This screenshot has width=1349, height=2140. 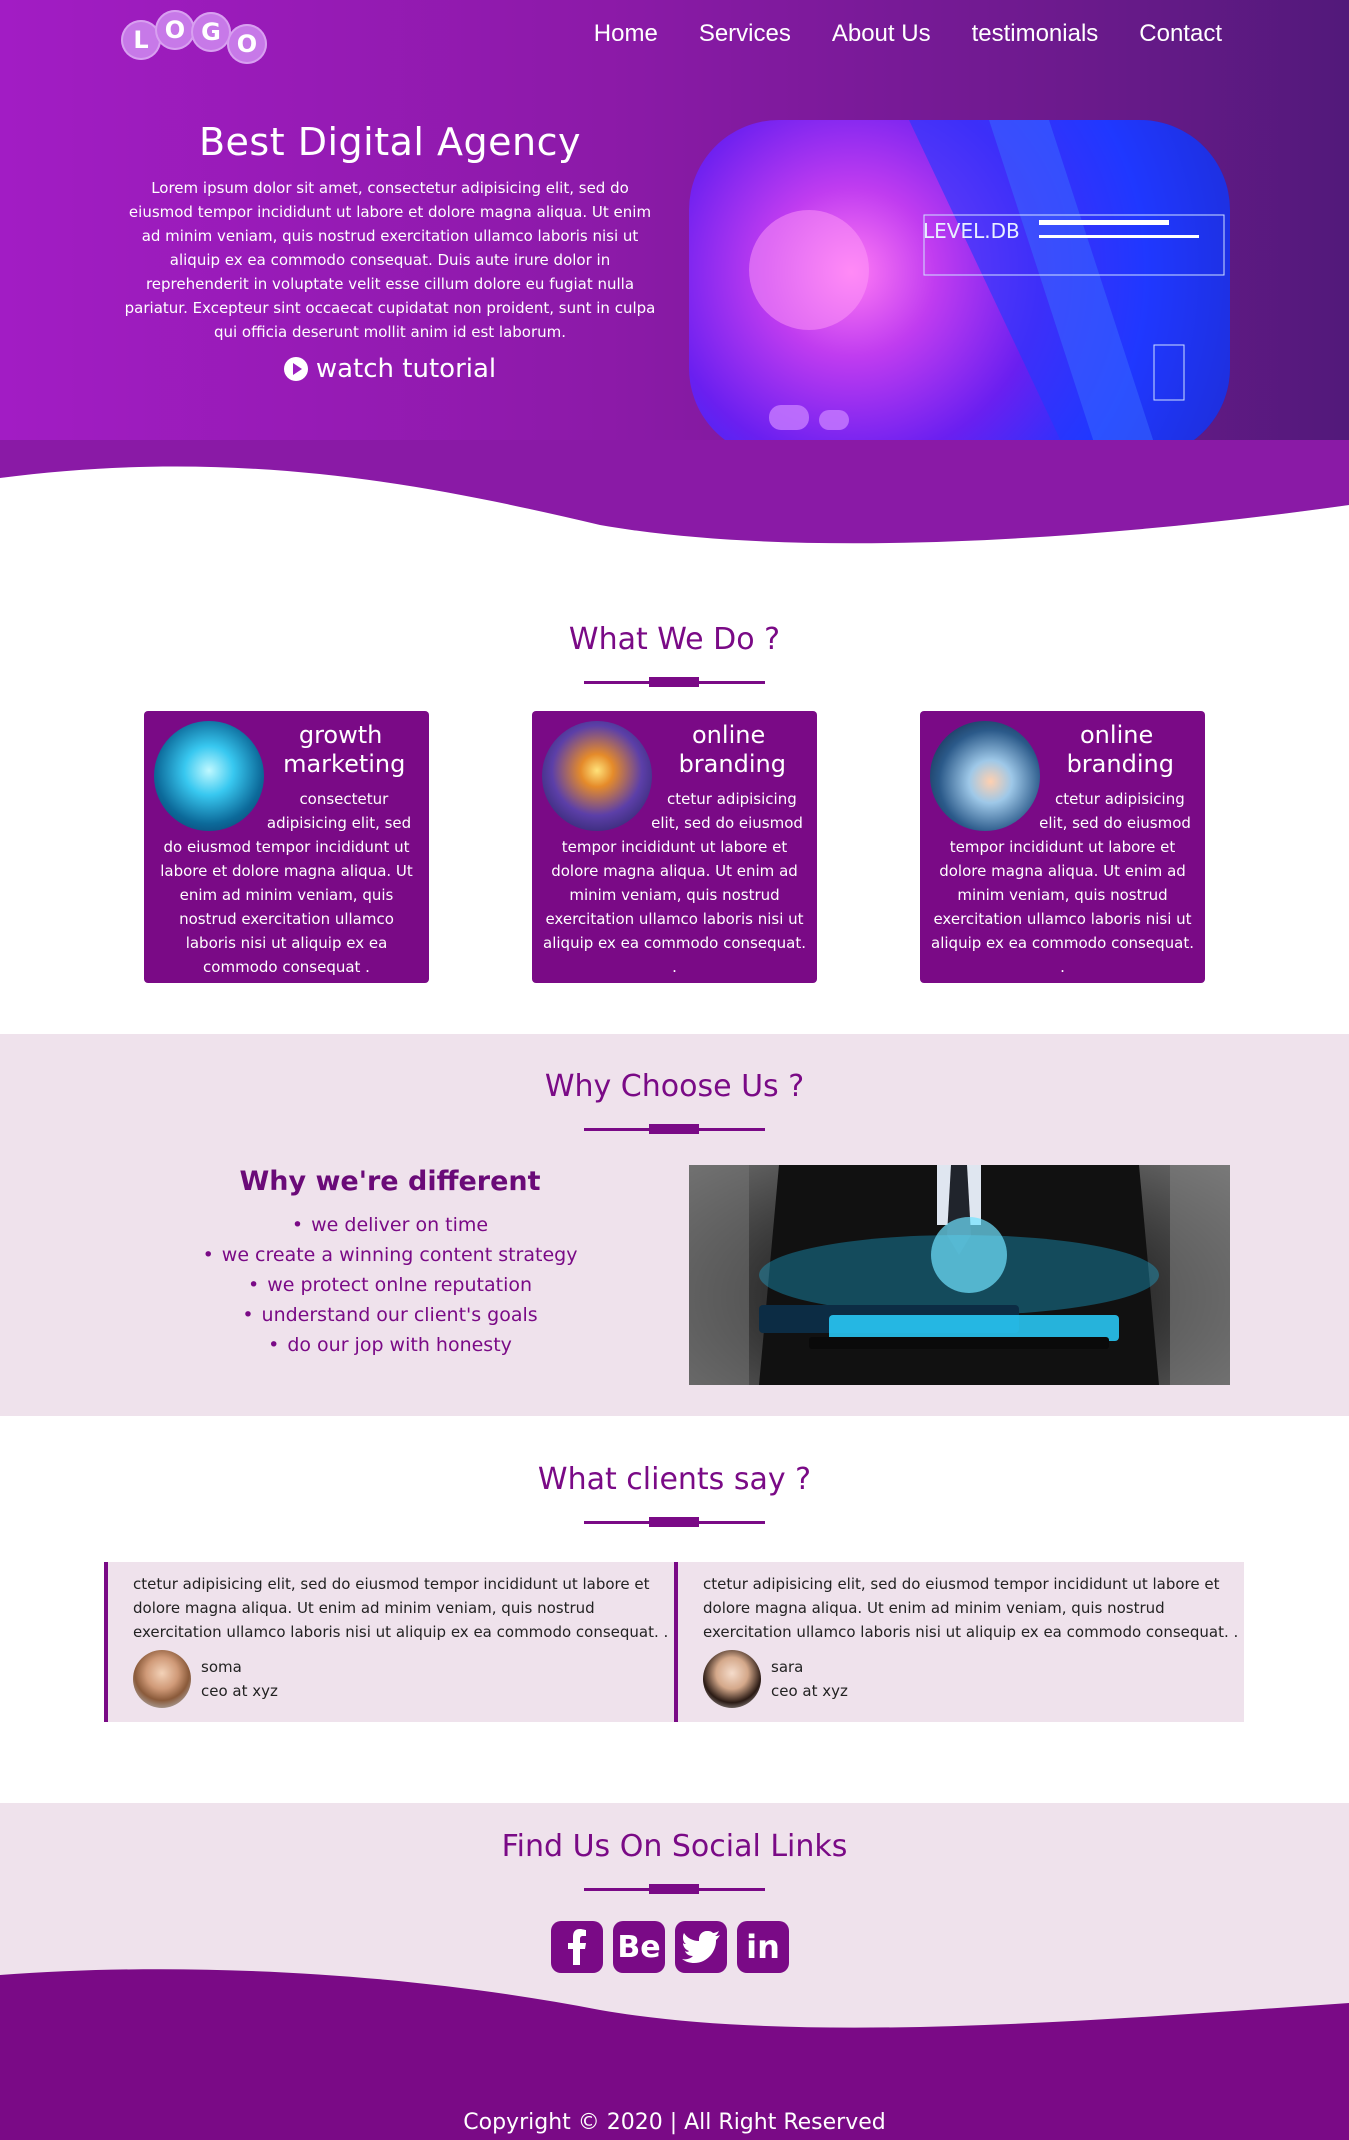 What do you see at coordinates (389, 142) in the screenshot?
I see `hero-title: Best Digital Agency` at bounding box center [389, 142].